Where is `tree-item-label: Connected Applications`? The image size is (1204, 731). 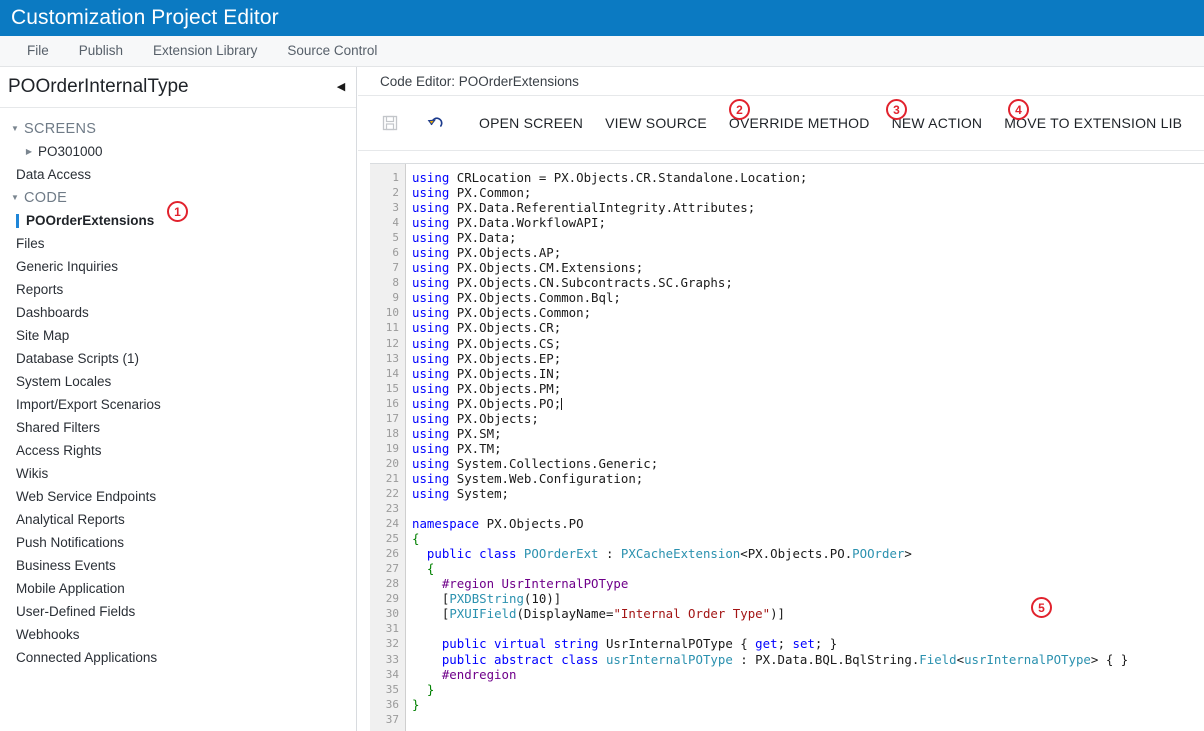
tree-item-label: Connected Applications is located at coordinates (87, 657).